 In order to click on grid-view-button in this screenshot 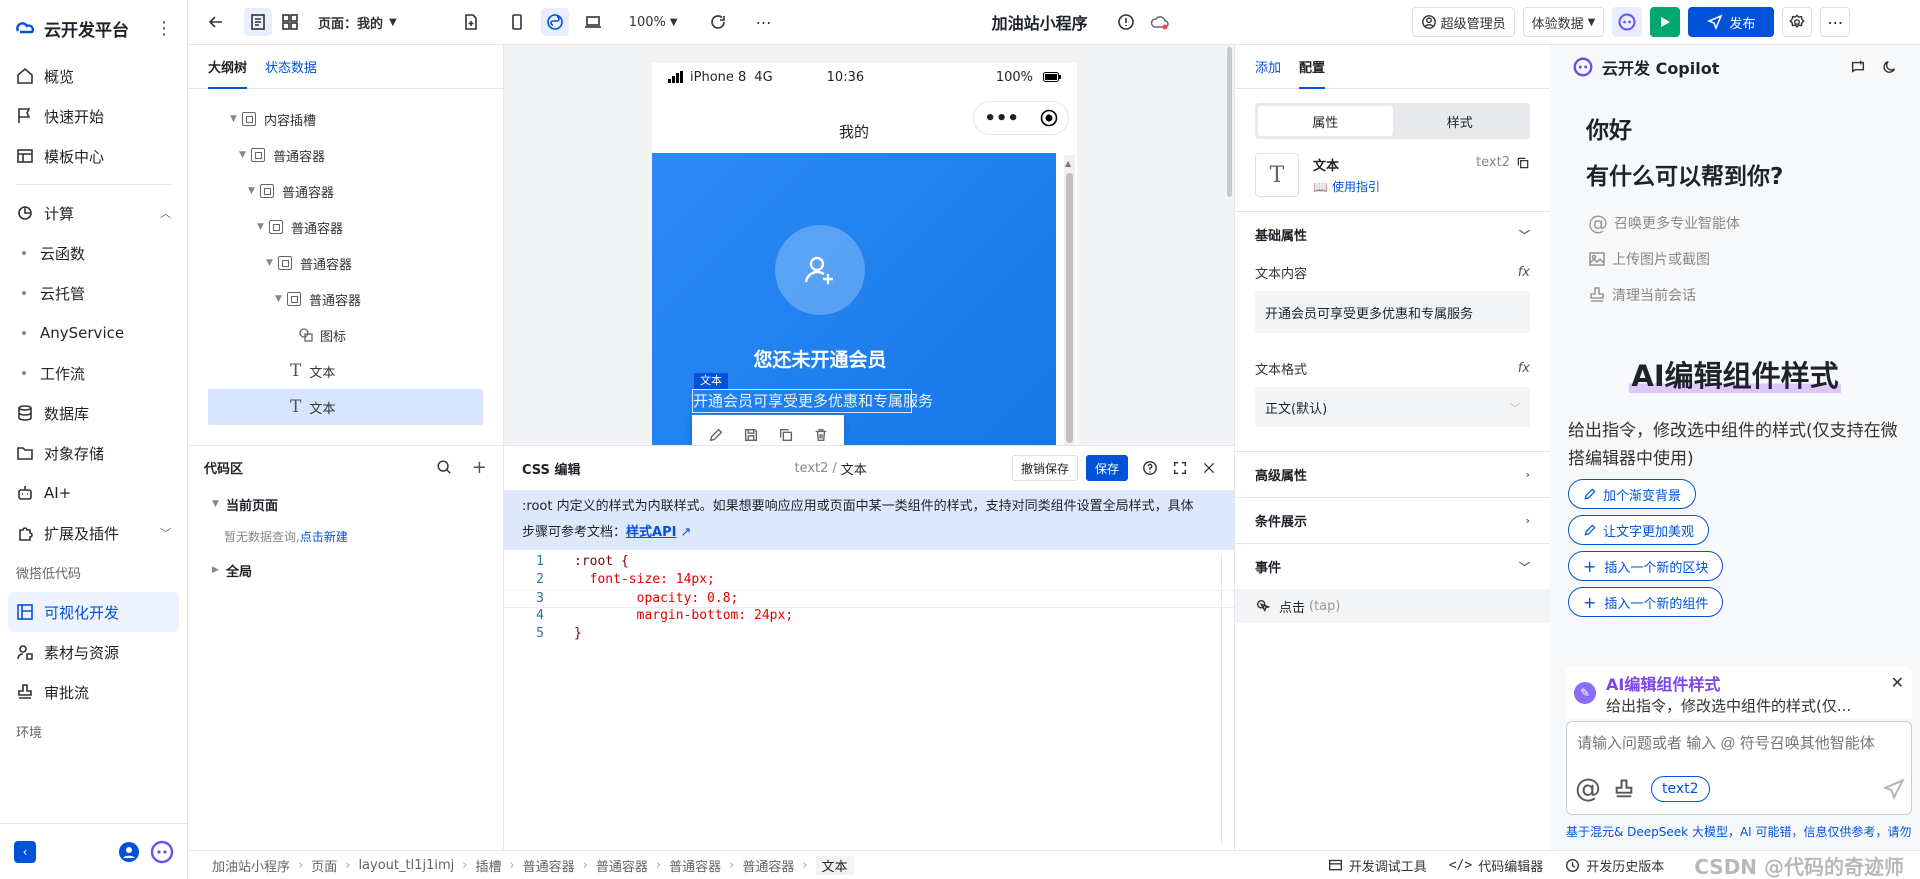, I will do `click(290, 22)`.